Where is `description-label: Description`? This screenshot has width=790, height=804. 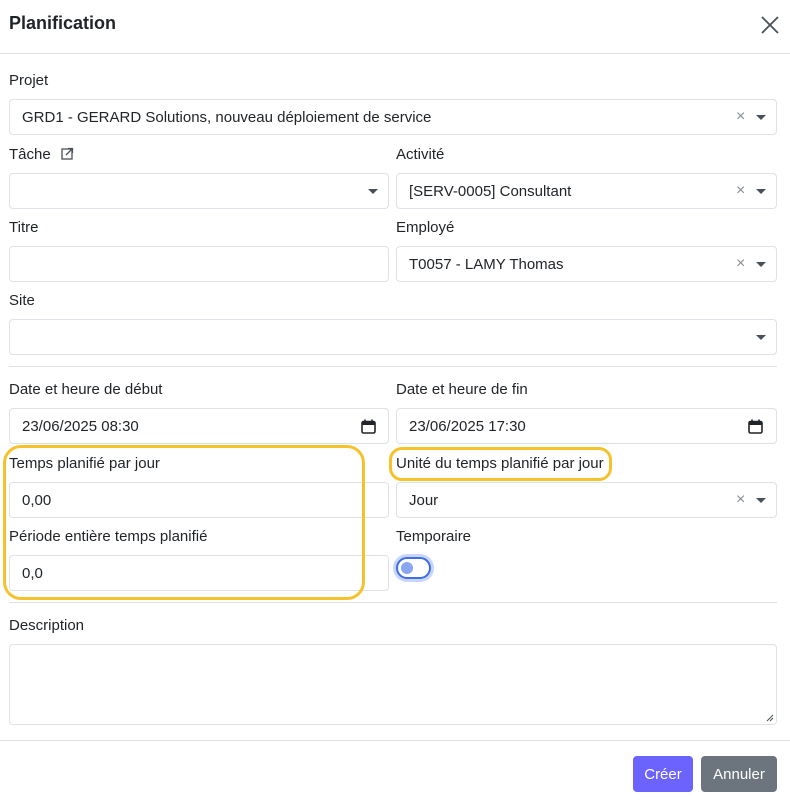
description-label: Description is located at coordinates (47, 625).